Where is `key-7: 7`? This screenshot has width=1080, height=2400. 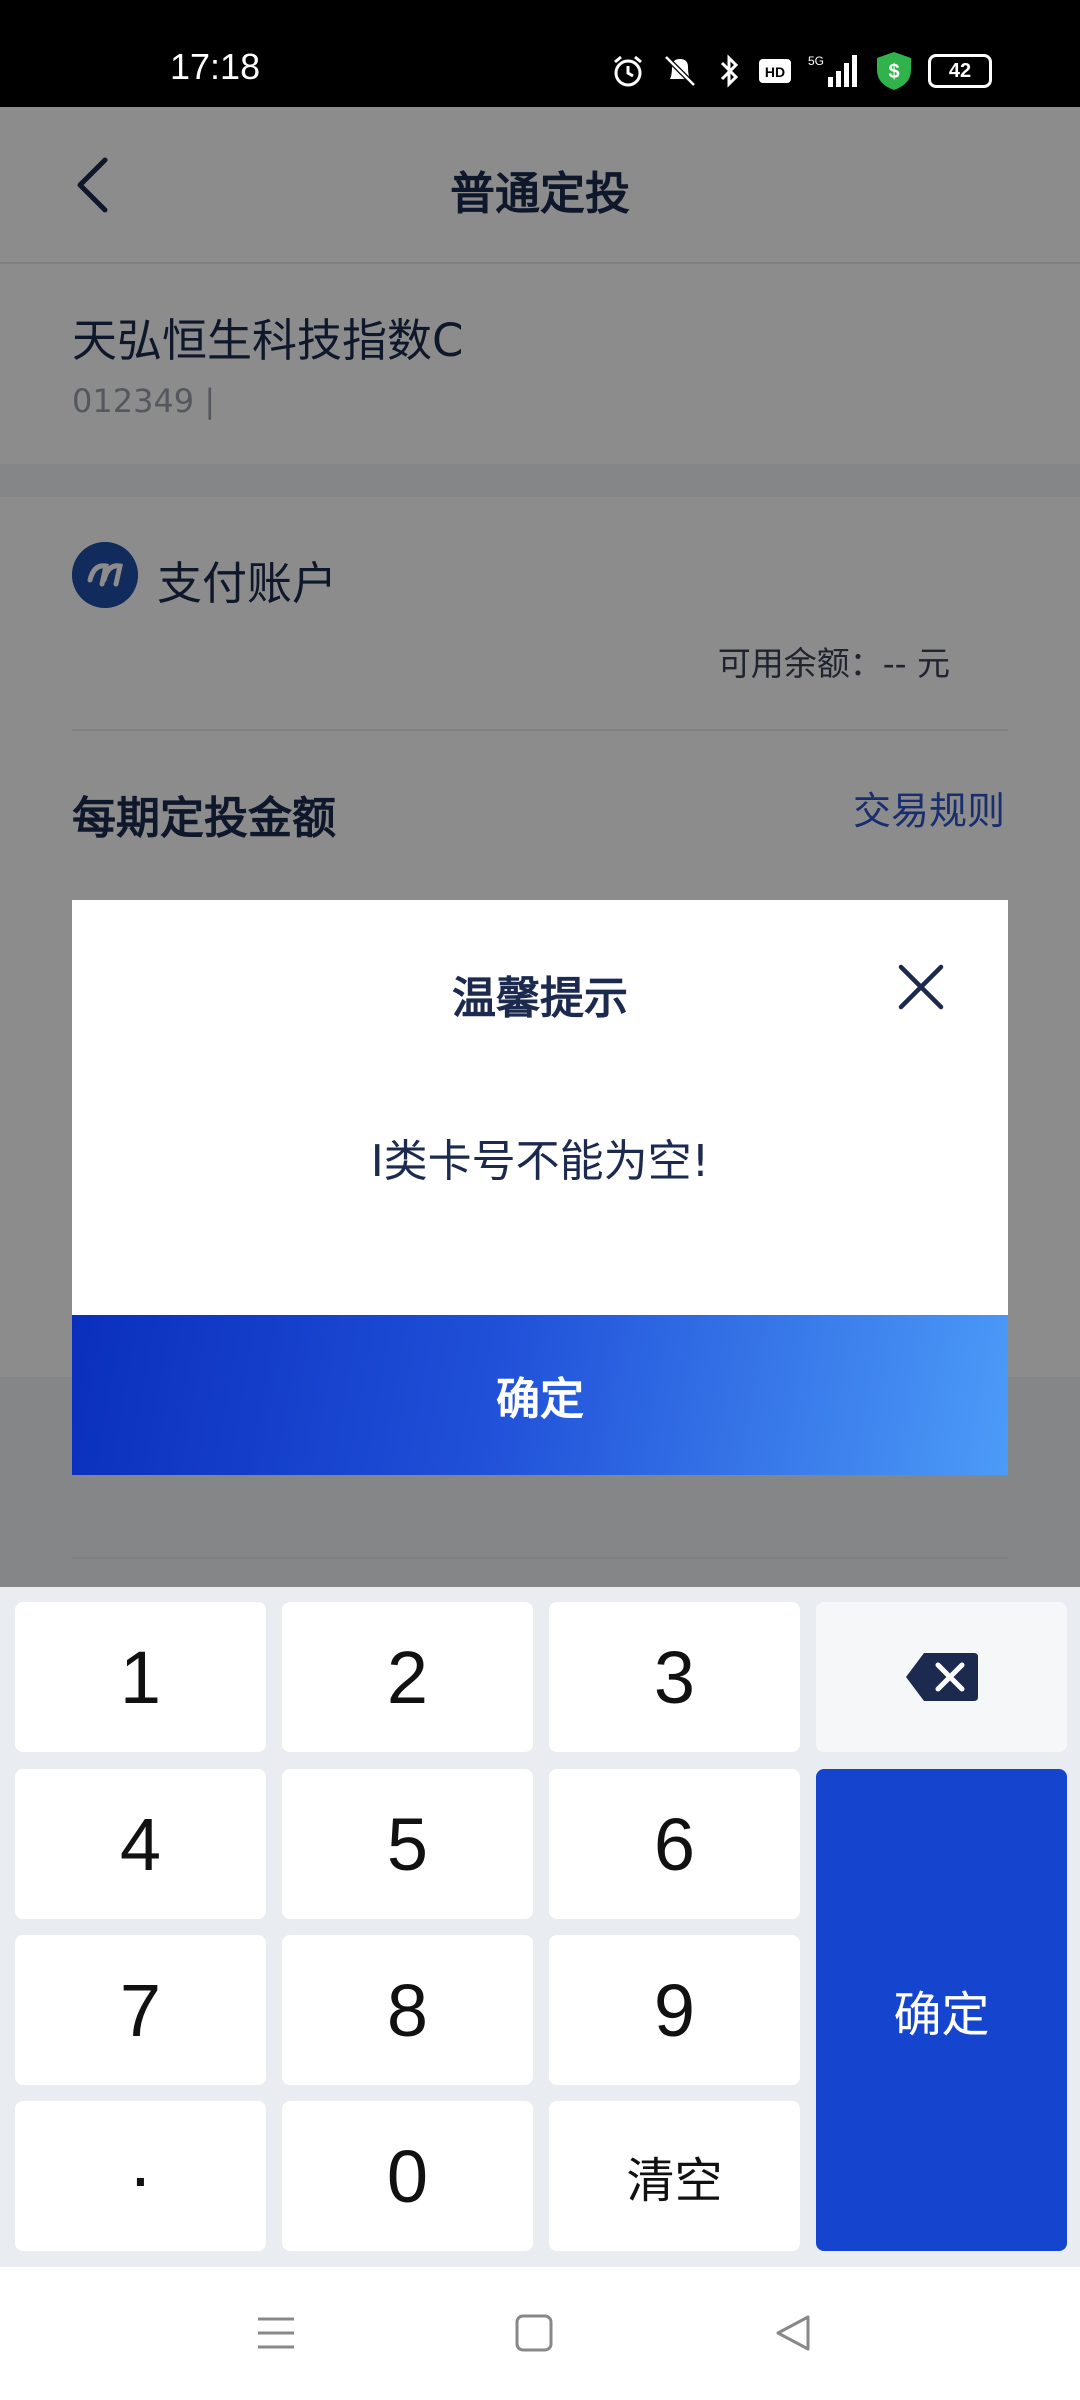 key-7: 7 is located at coordinates (140, 2010).